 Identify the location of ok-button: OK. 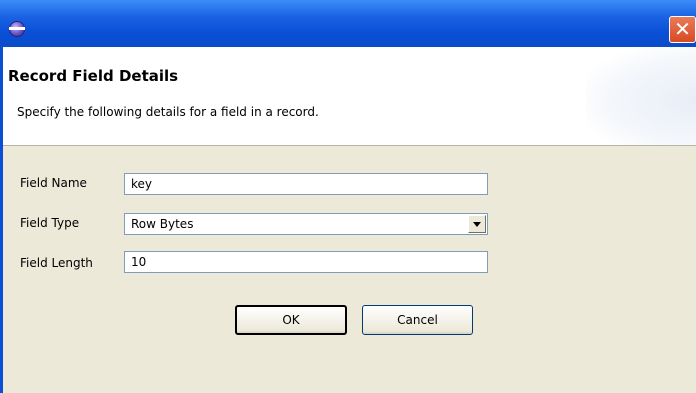
(291, 320).